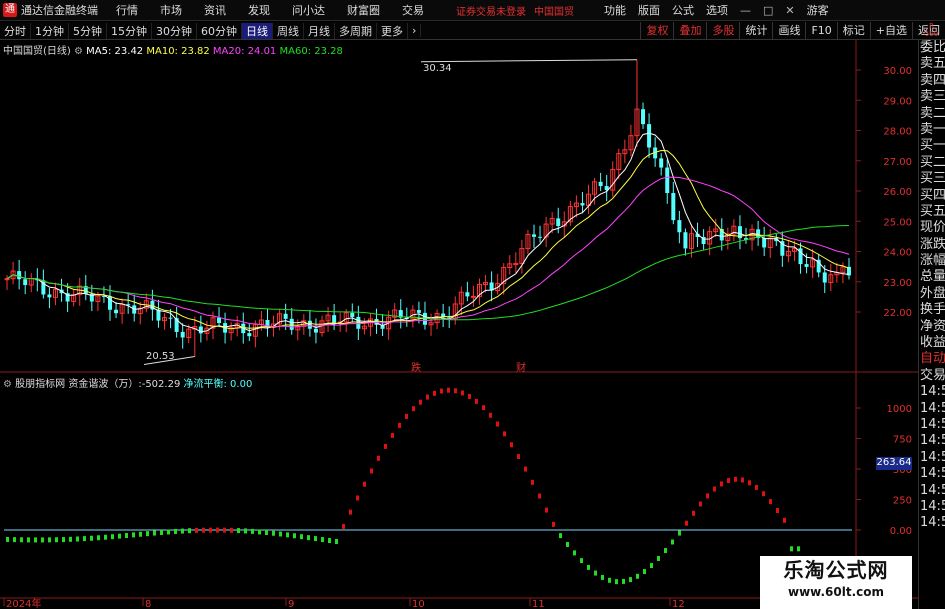 This screenshot has height=609, width=945. Describe the element at coordinates (932, 310) in the screenshot. I see `side-panel-item: 换手` at that location.